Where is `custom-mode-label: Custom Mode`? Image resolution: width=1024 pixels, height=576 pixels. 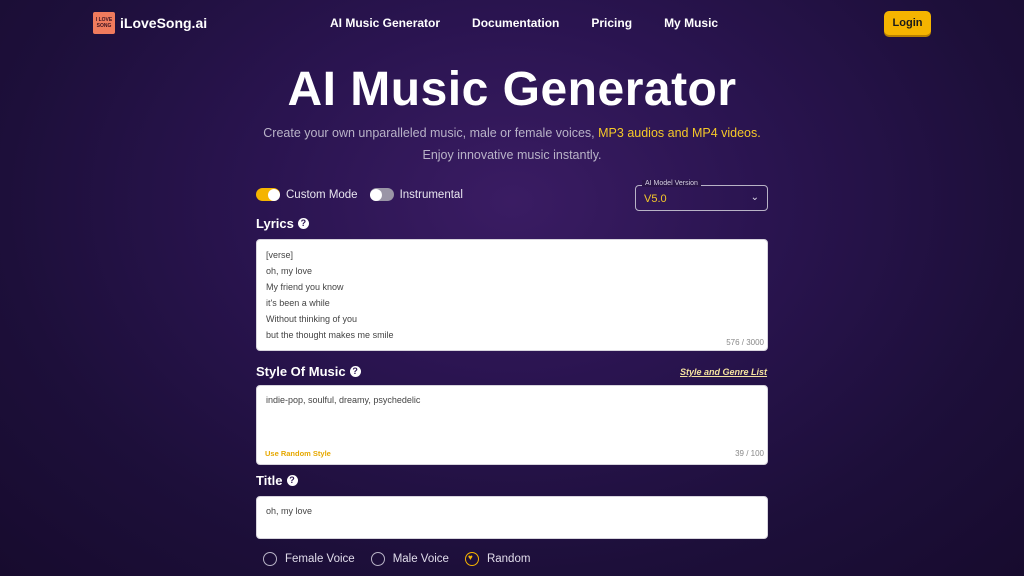 custom-mode-label: Custom Mode is located at coordinates (322, 194).